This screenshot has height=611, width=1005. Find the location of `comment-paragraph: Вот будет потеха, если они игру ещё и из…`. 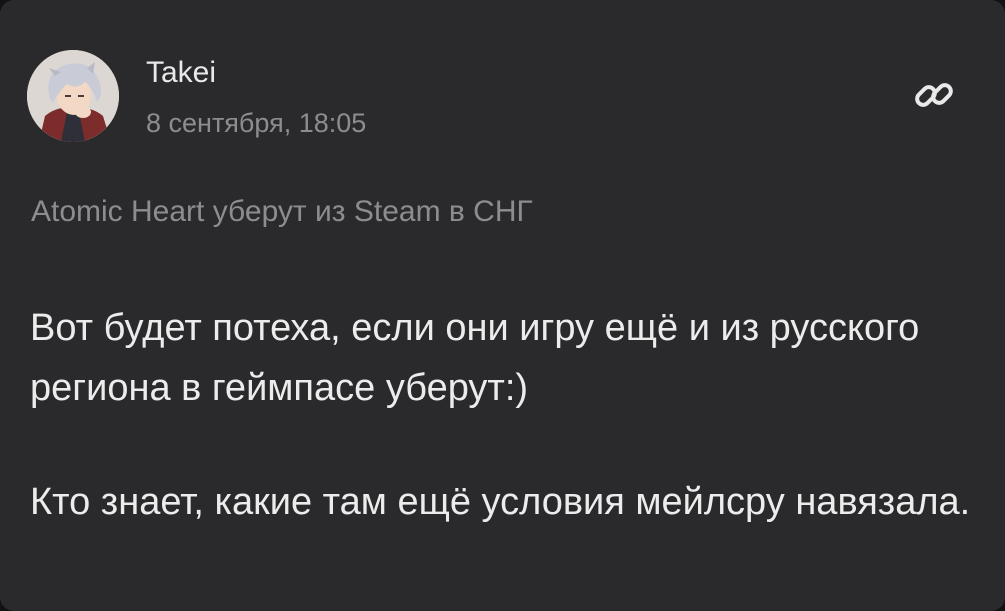

comment-paragraph: Вот будет потеха, если они игру ещё и из… is located at coordinates (475, 358).